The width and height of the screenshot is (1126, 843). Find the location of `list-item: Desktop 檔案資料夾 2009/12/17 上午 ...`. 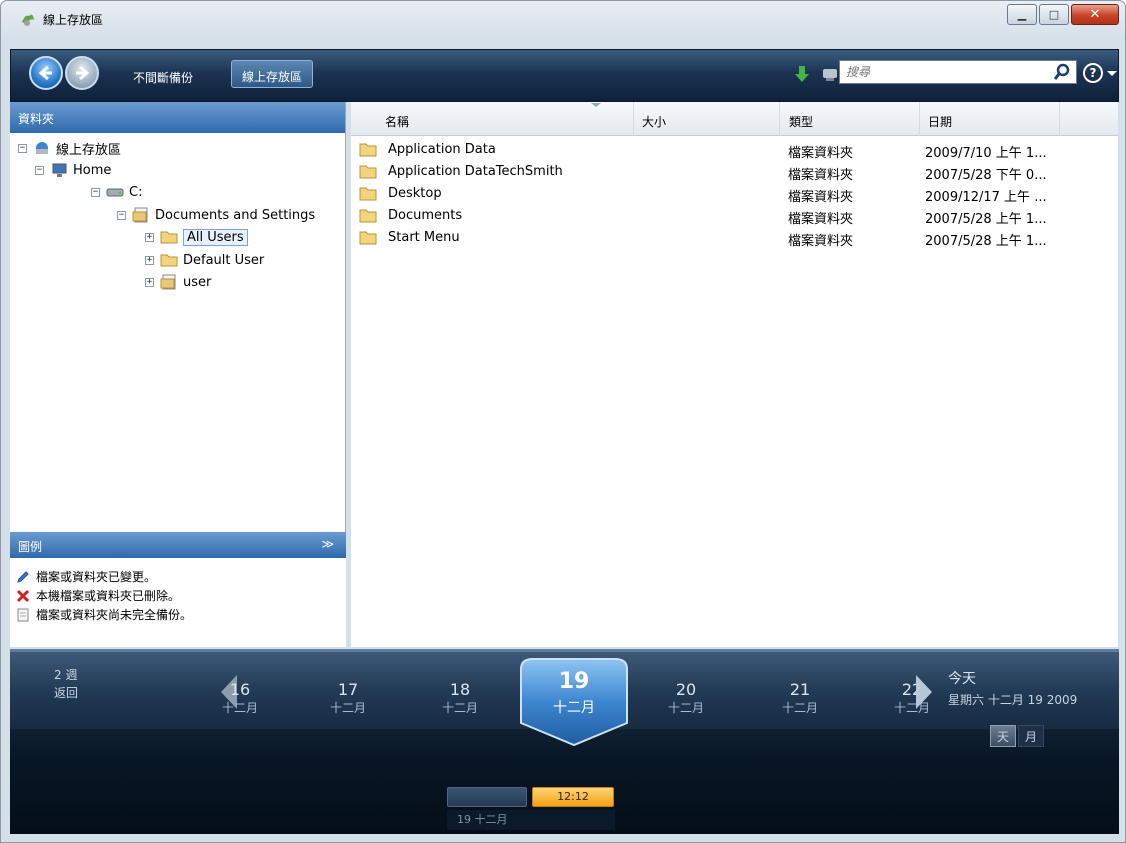

list-item: Desktop 檔案資料夾 2009/12/17 上午 ... is located at coordinates (734, 194).